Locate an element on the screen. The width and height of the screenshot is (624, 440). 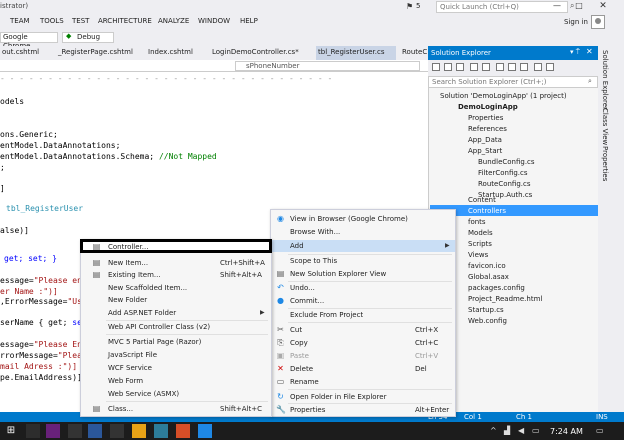
history-icon is located at coordinates (486, 67).